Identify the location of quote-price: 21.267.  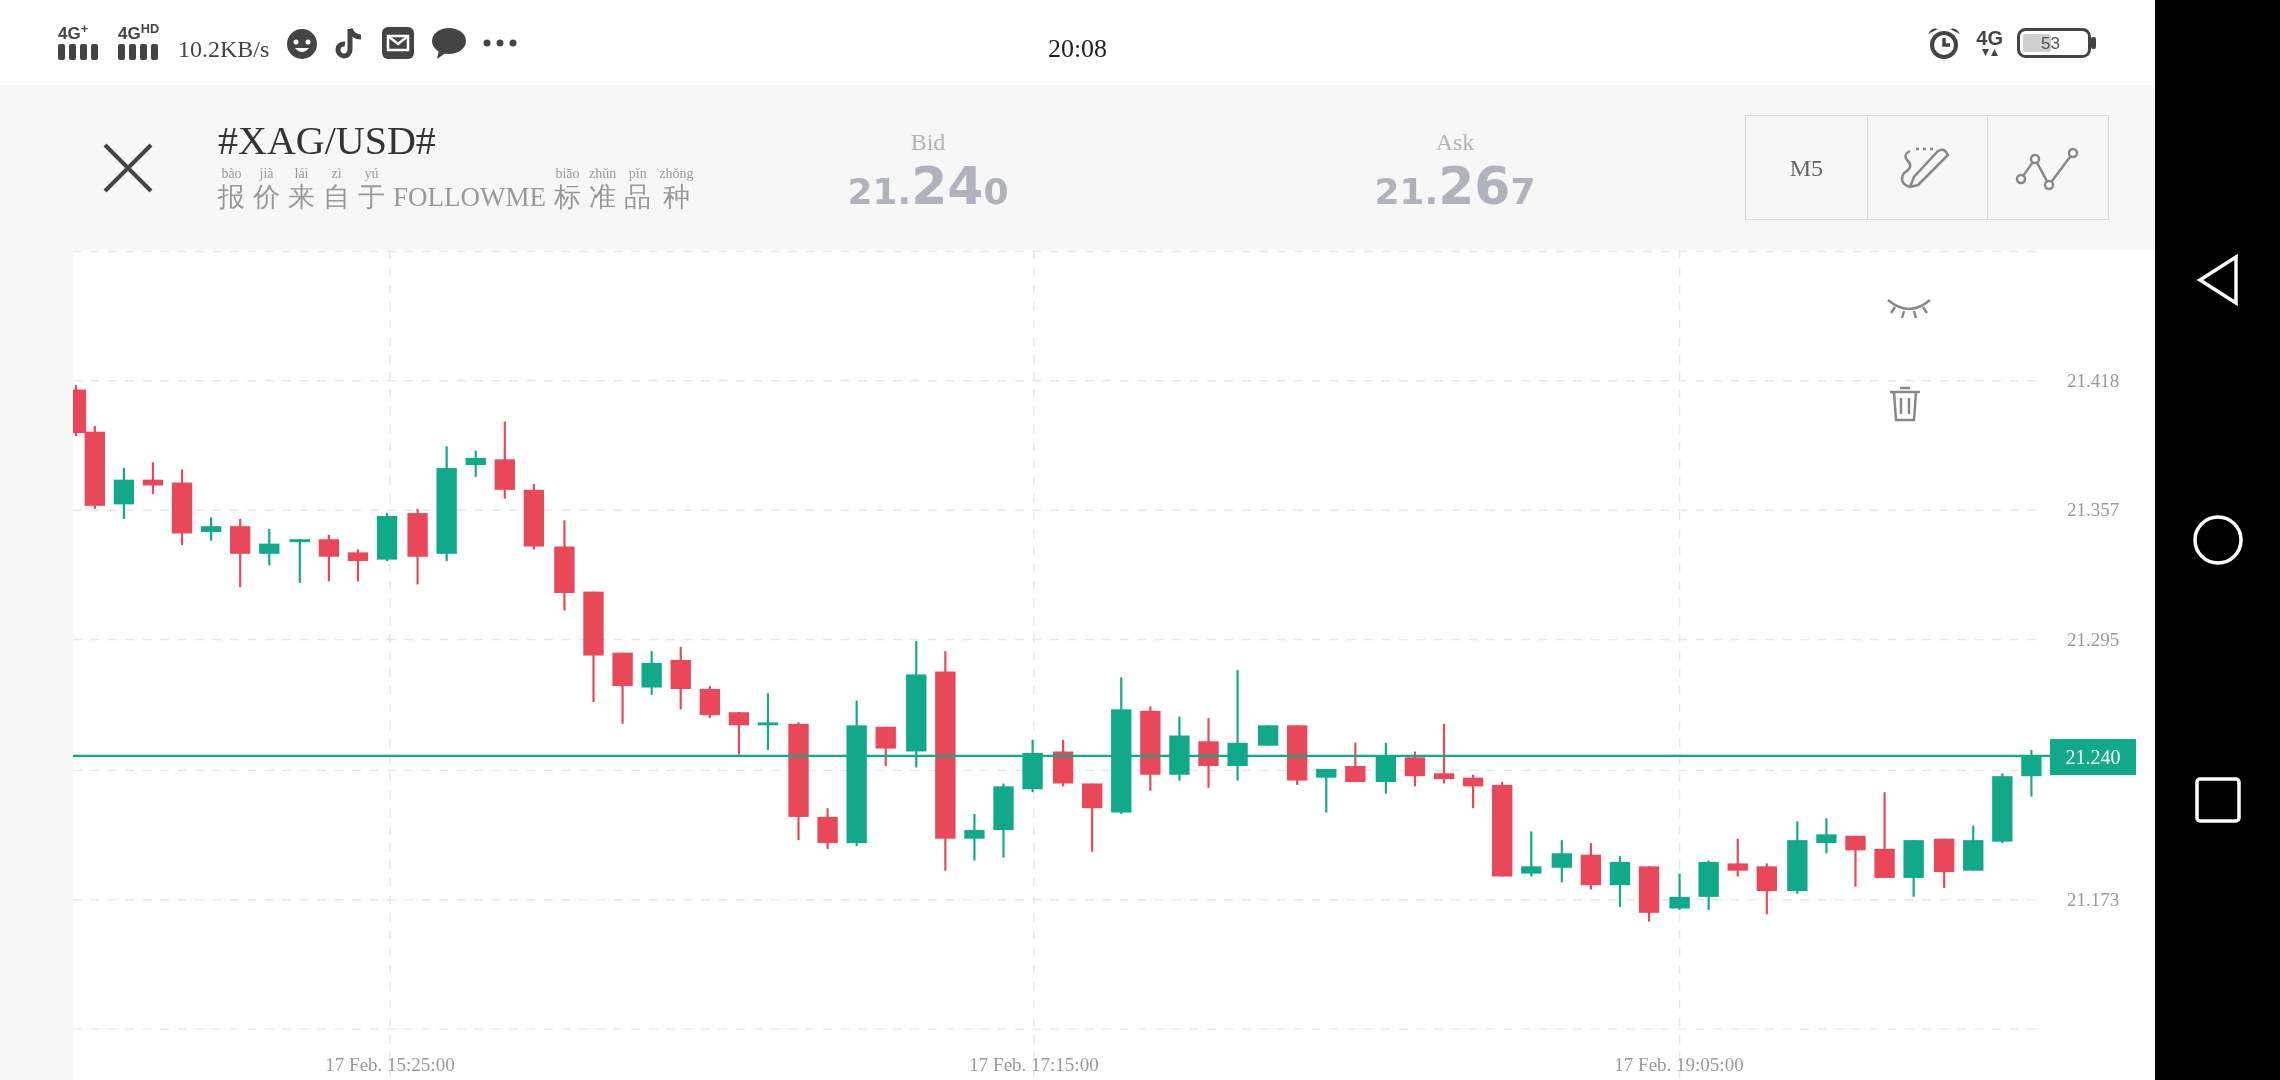
(1455, 185).